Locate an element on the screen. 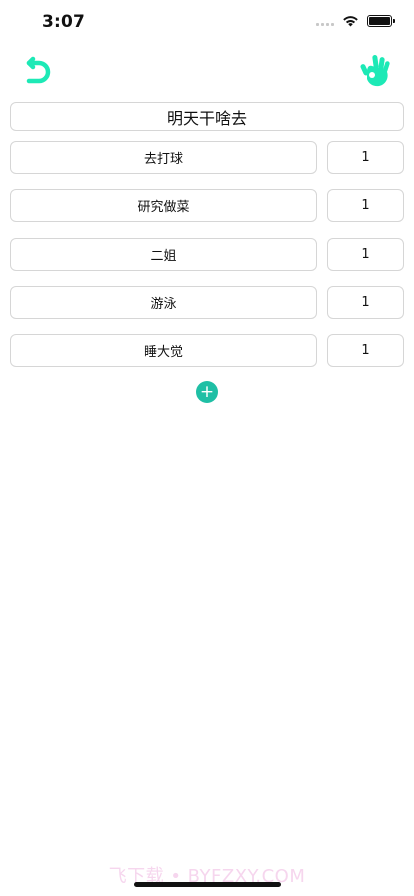  wifi-icon is located at coordinates (350, 21).